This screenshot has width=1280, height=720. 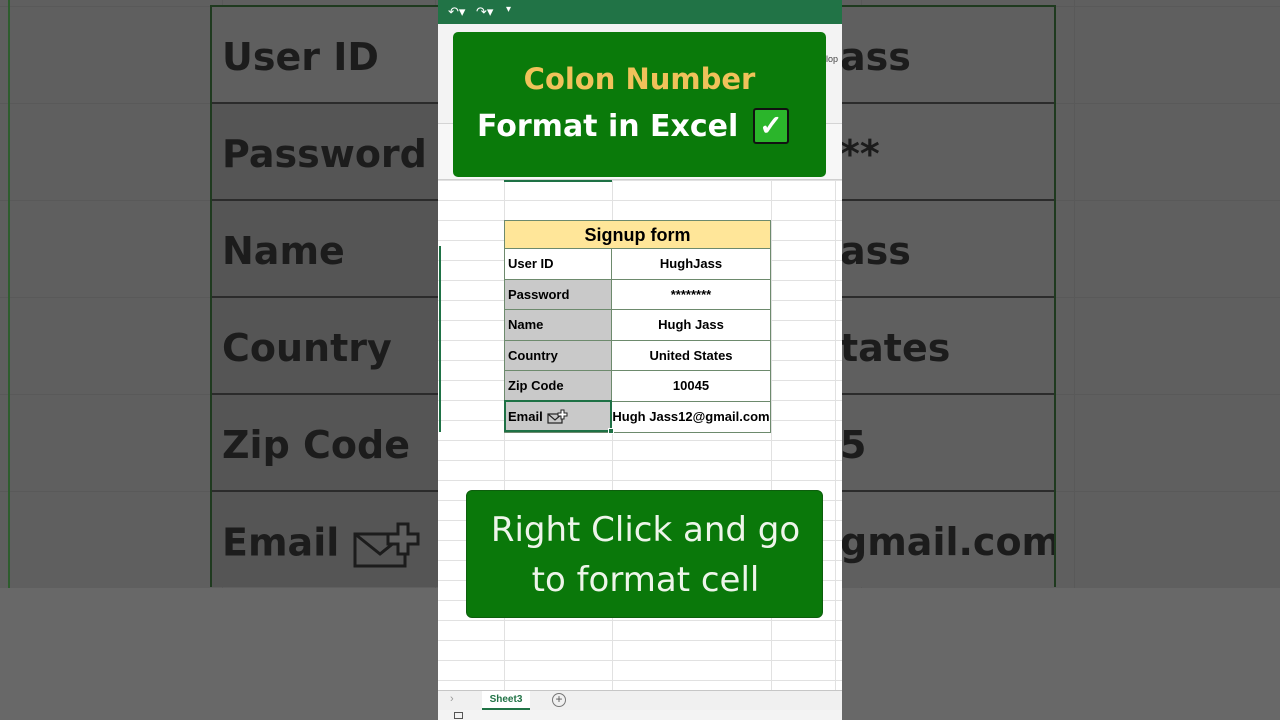 I want to click on form-value: United States, so click(x=691, y=356).